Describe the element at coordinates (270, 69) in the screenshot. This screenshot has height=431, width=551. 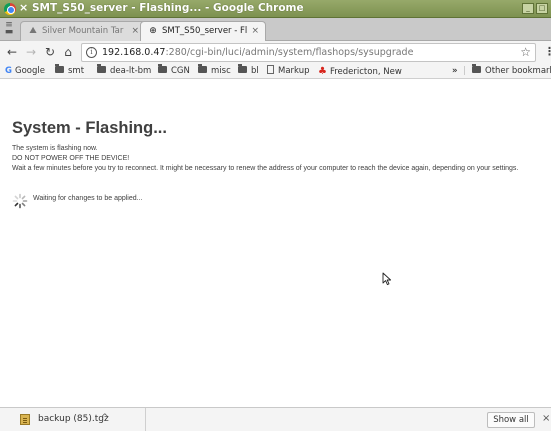
I see `page-icon` at that location.